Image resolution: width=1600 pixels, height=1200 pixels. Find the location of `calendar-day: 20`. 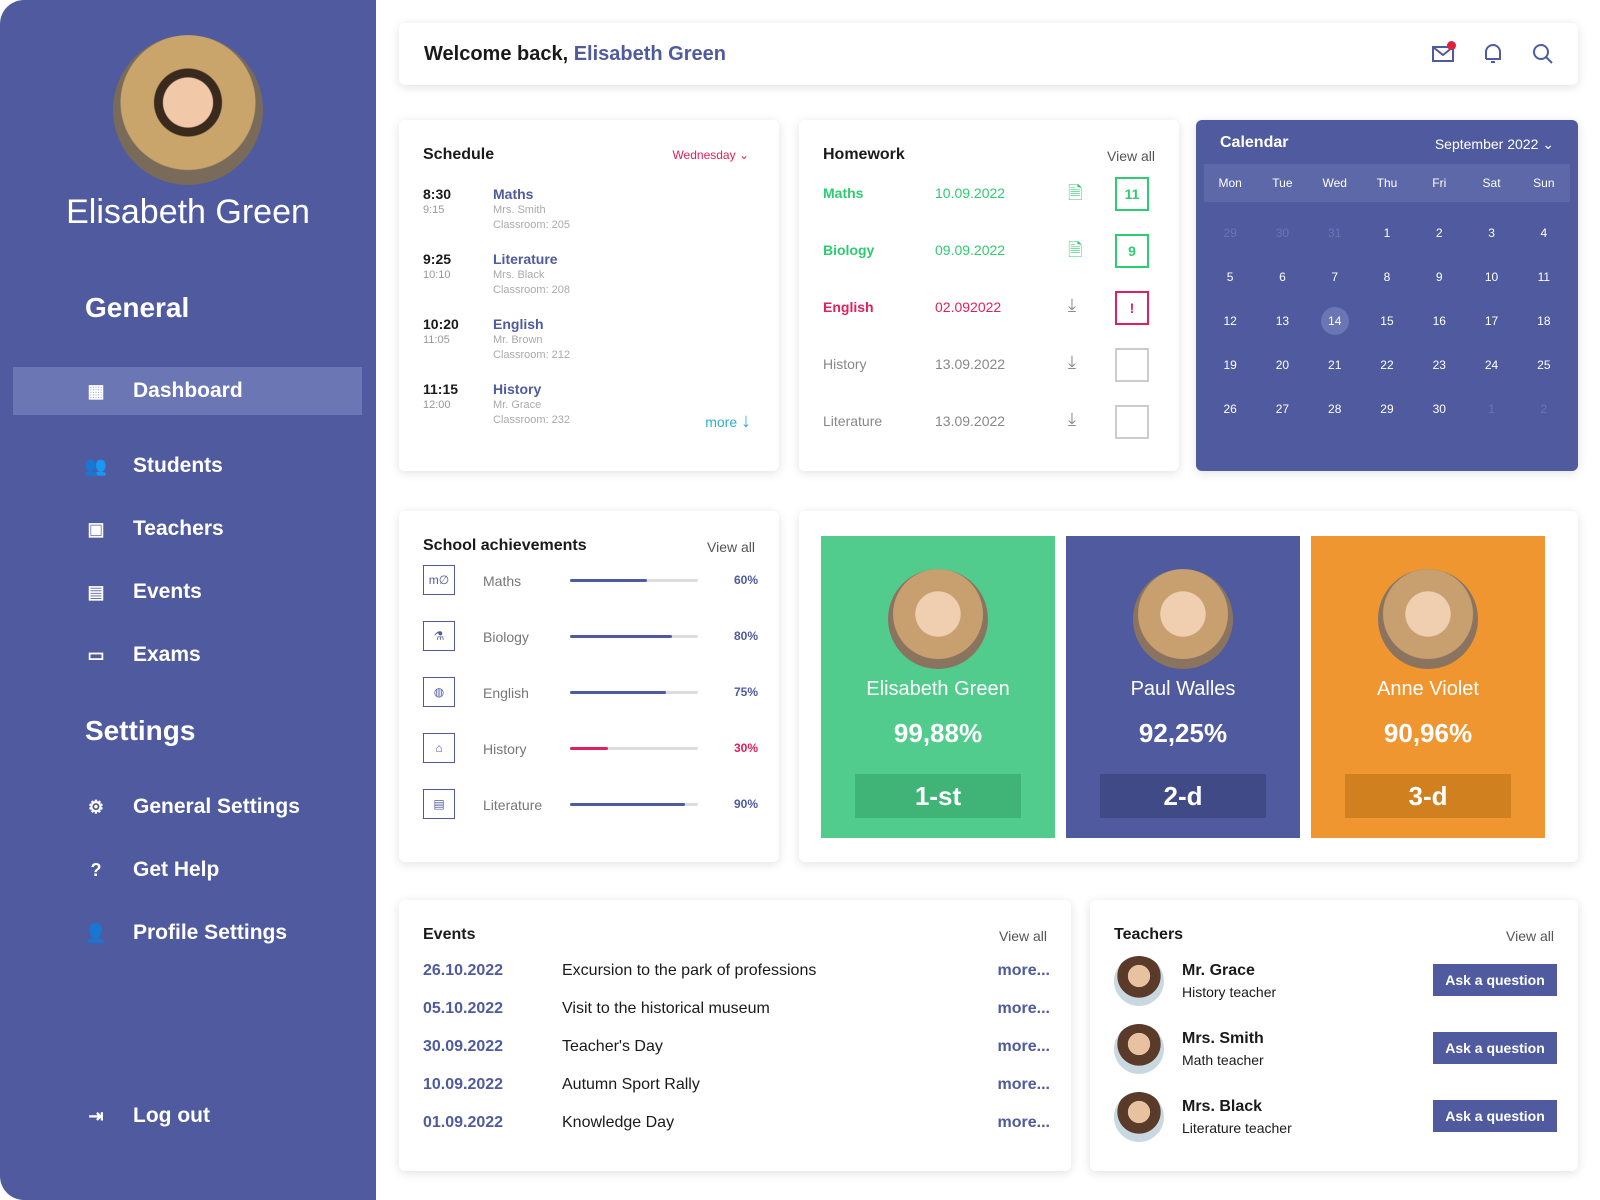

calendar-day: 20 is located at coordinates (1282, 365).